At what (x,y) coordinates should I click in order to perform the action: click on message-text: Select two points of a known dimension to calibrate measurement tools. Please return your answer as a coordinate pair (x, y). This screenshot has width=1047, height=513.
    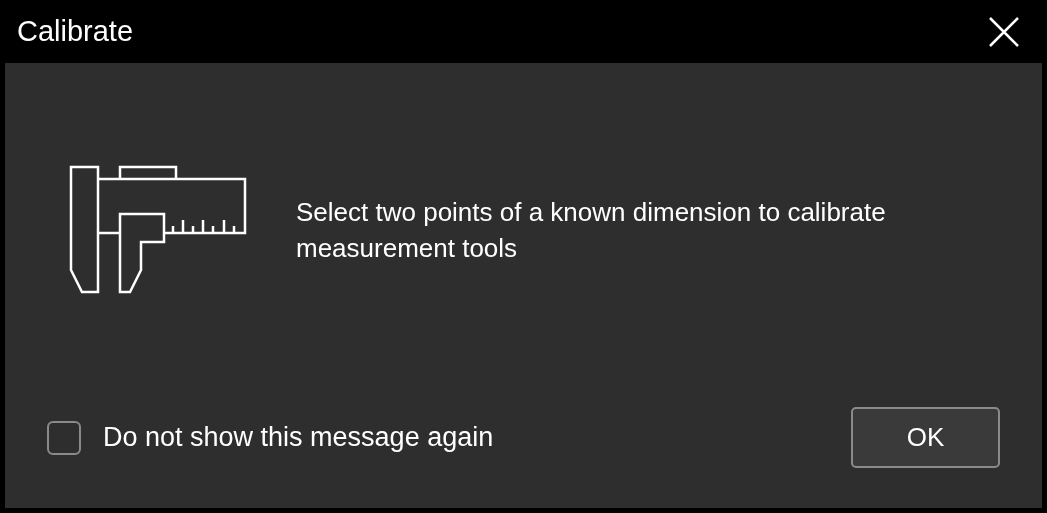
    Looking at the image, I should click on (591, 230).